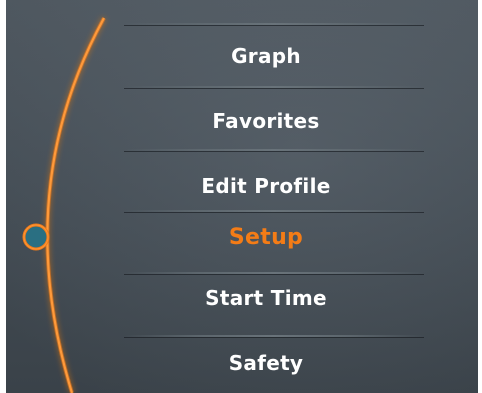  Describe the element at coordinates (266, 56) in the screenshot. I see `menu-item-graph: Graph` at that location.